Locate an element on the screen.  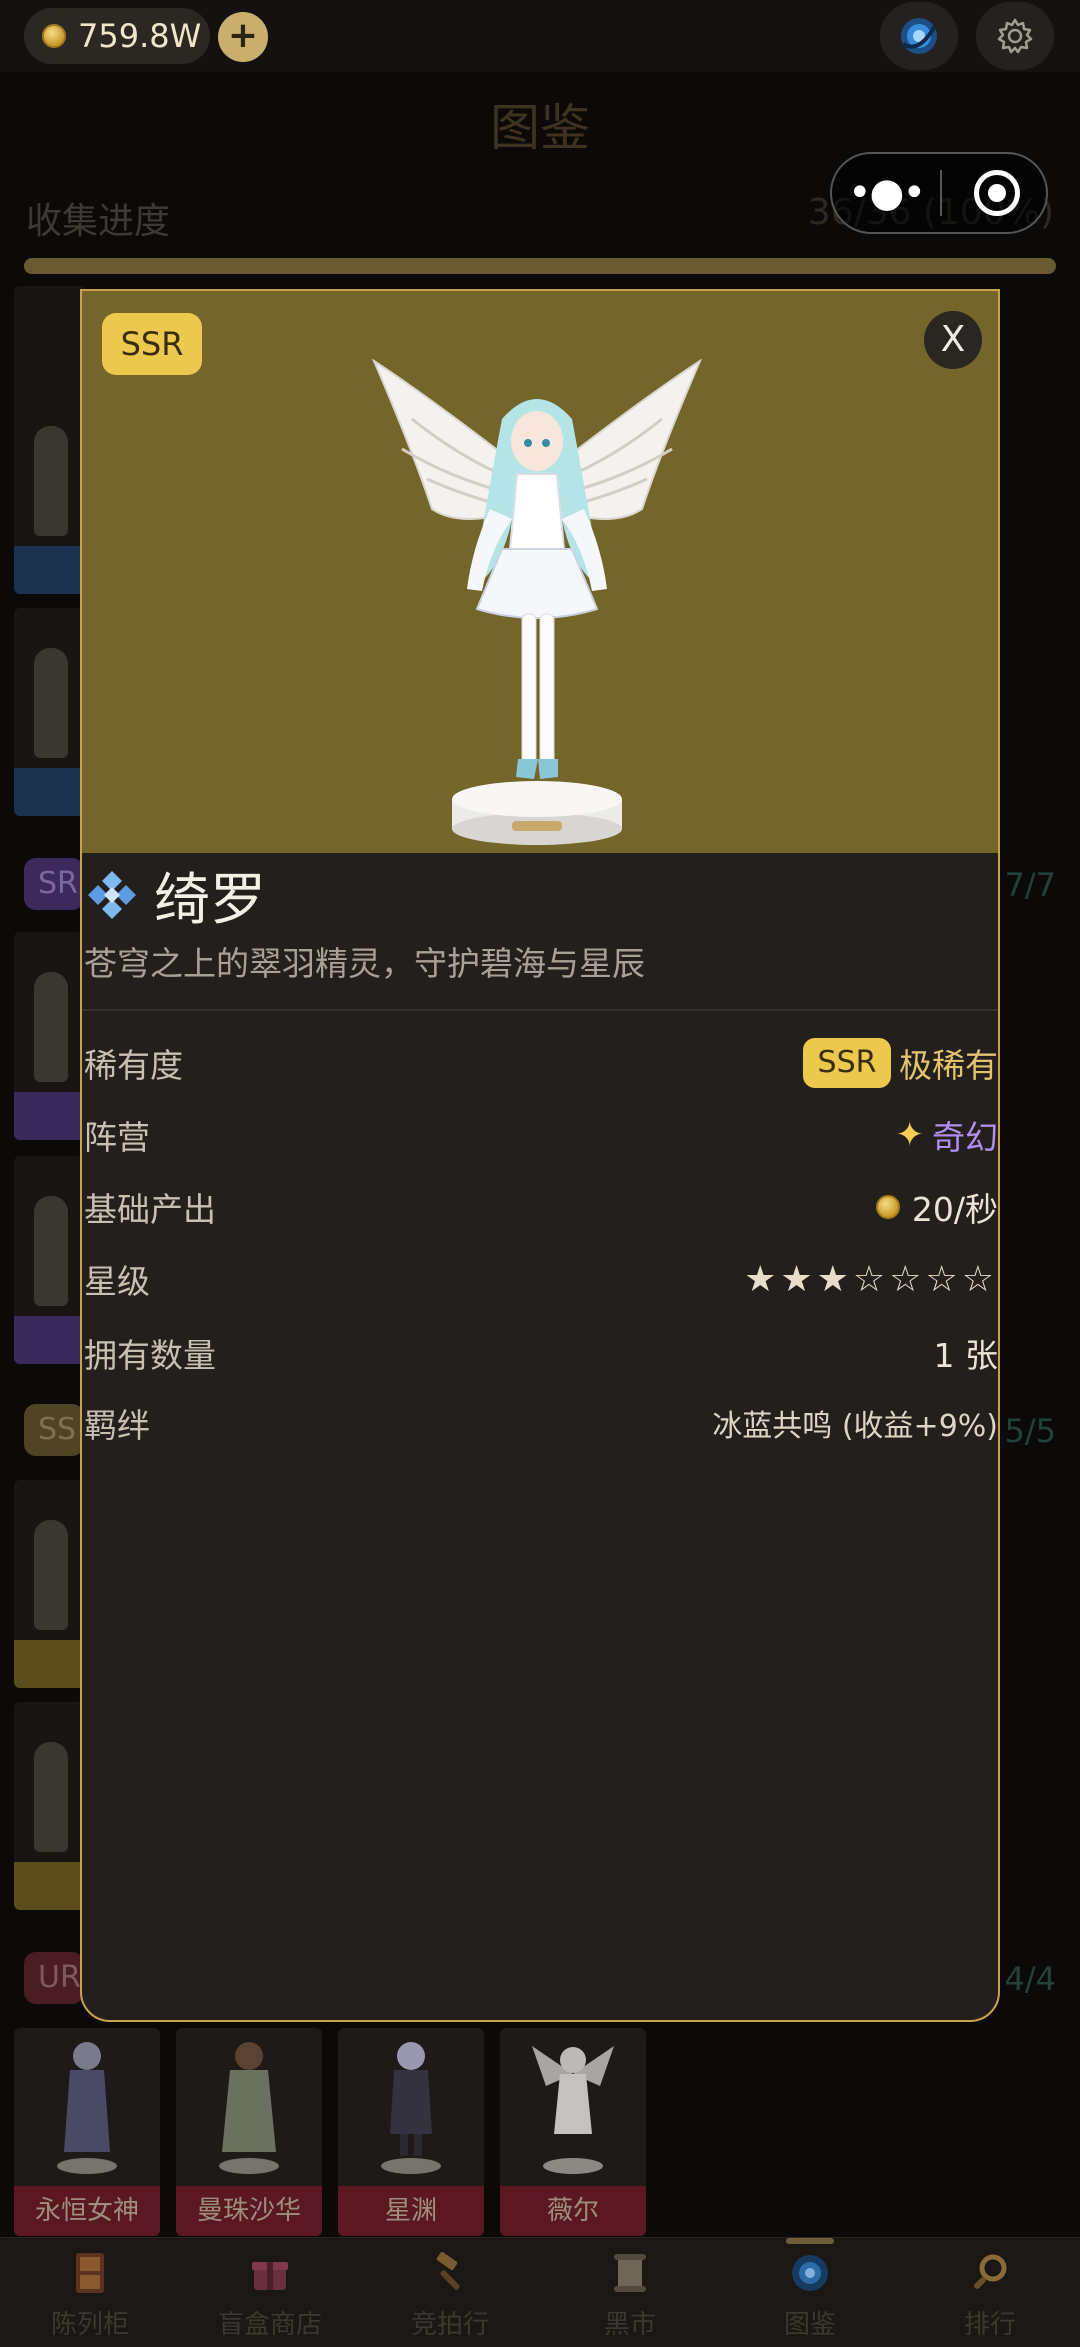
gavel-icon is located at coordinates (450, 2273).